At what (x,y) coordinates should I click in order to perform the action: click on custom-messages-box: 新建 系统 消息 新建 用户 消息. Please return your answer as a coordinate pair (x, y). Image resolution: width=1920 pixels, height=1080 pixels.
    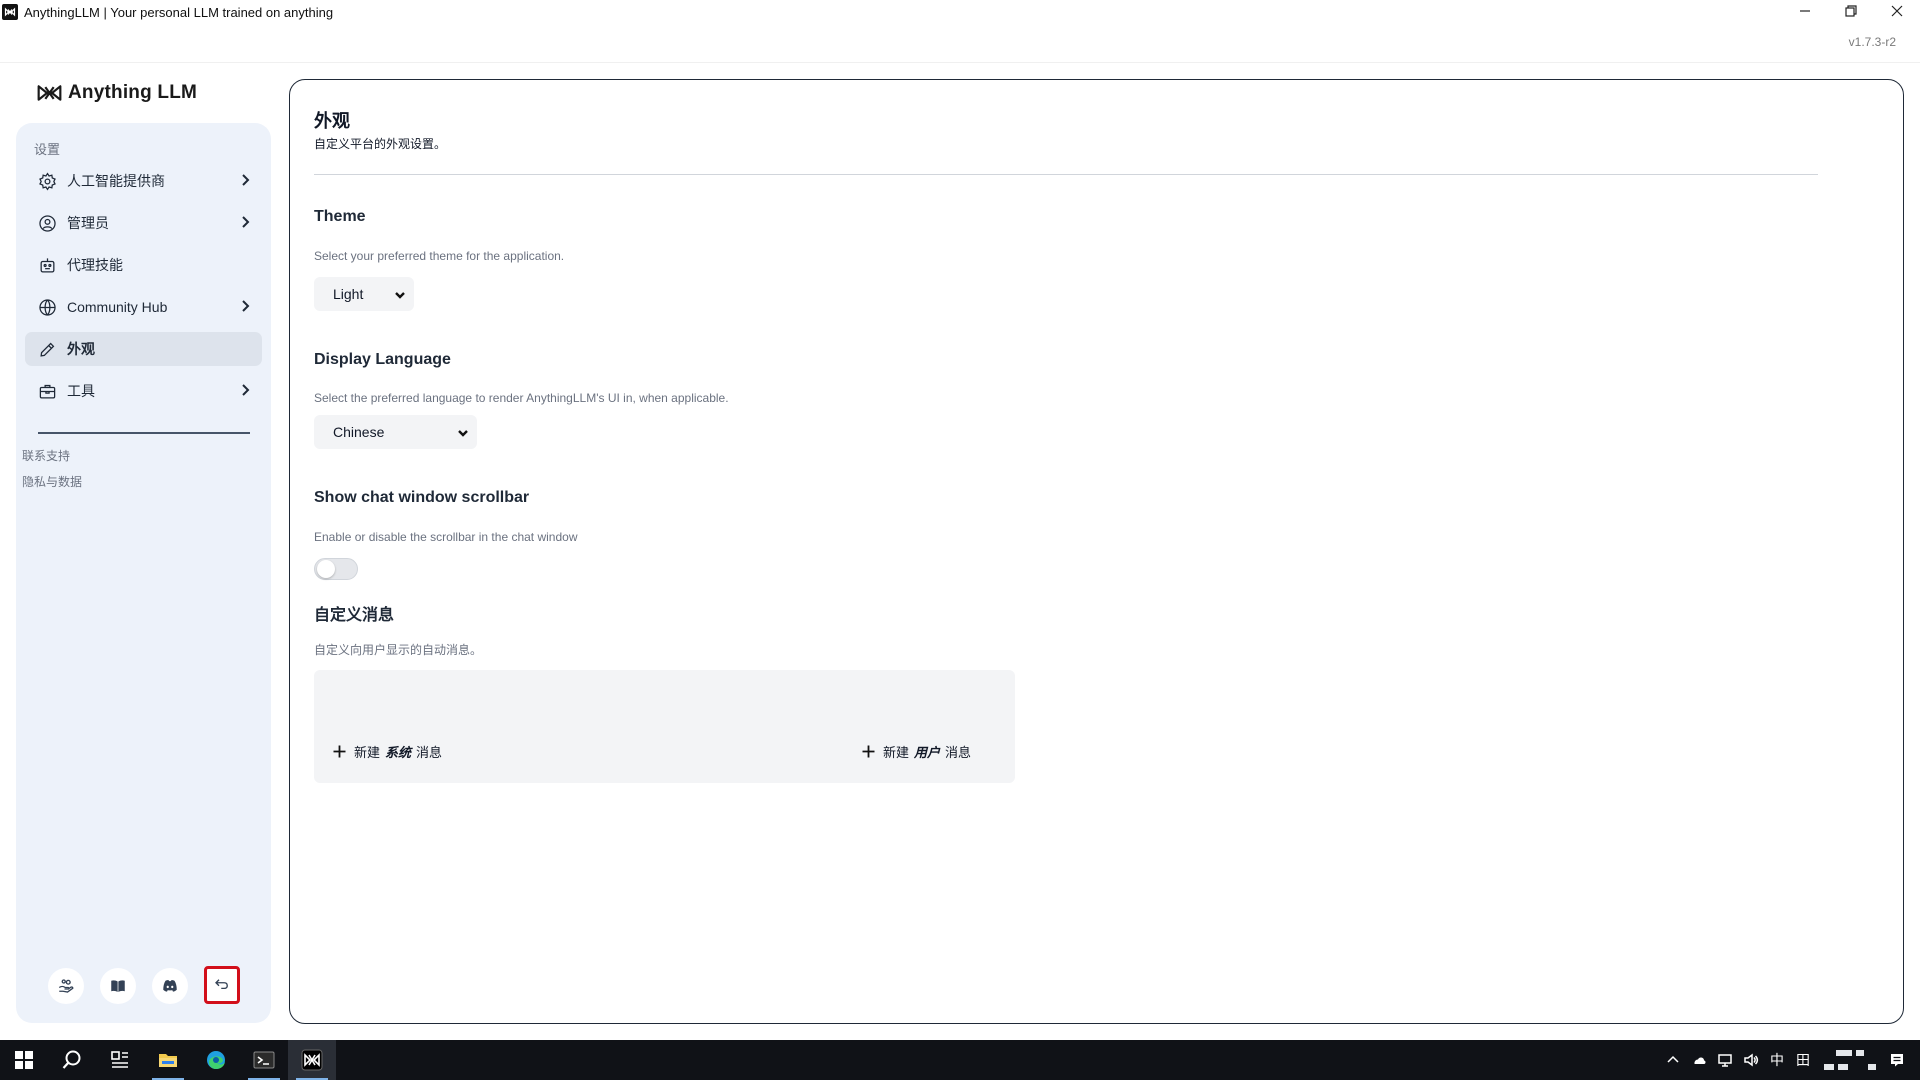
    Looking at the image, I should click on (664, 726).